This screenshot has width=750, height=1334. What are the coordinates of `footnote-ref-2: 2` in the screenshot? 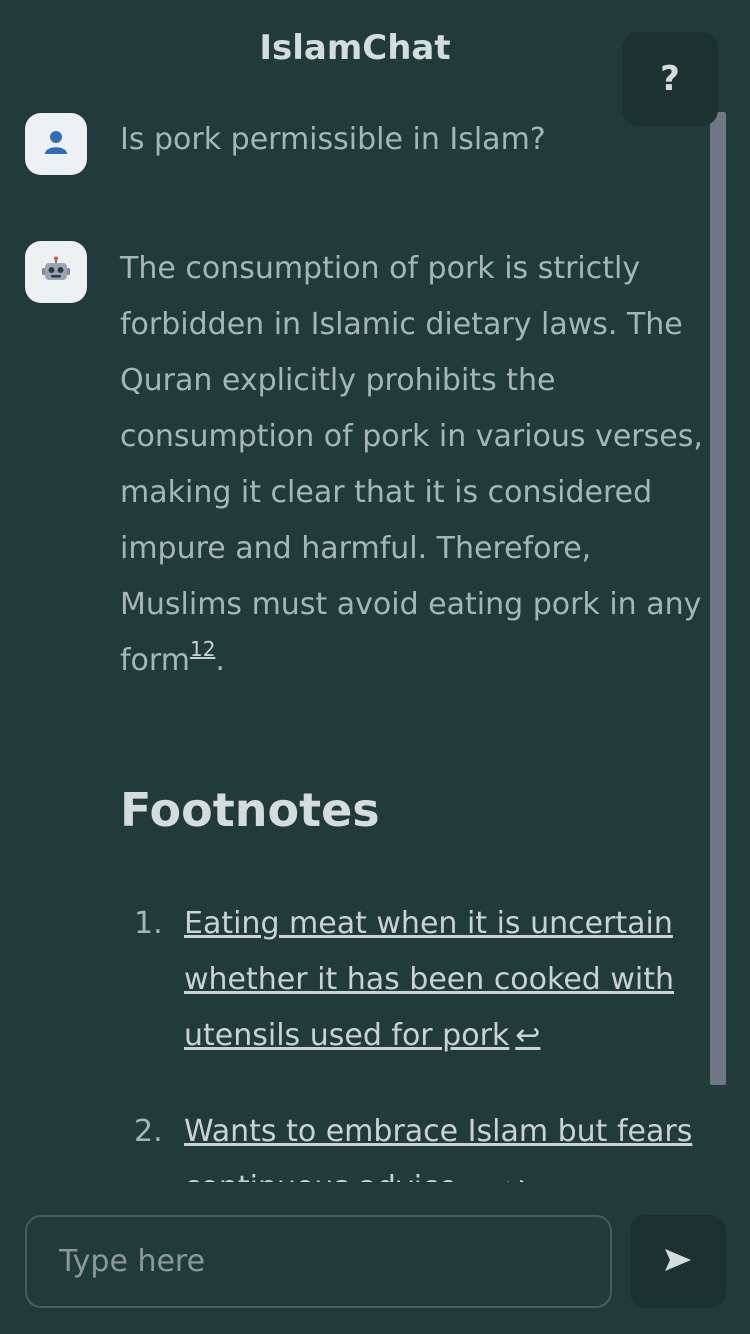 It's located at (209, 649).